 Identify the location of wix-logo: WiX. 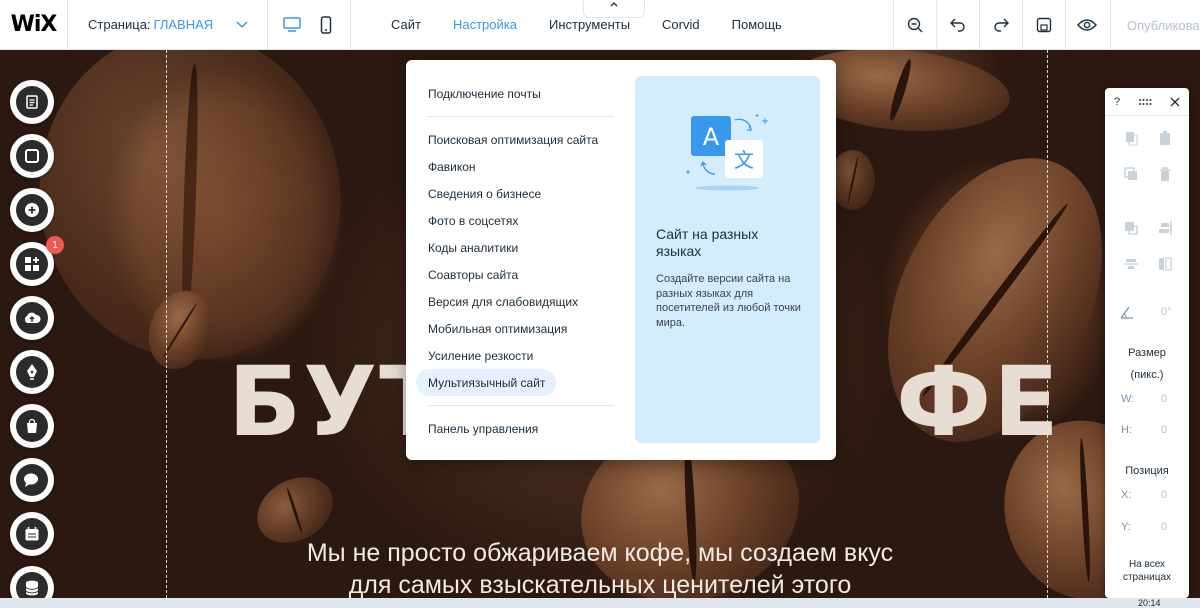
(34, 25).